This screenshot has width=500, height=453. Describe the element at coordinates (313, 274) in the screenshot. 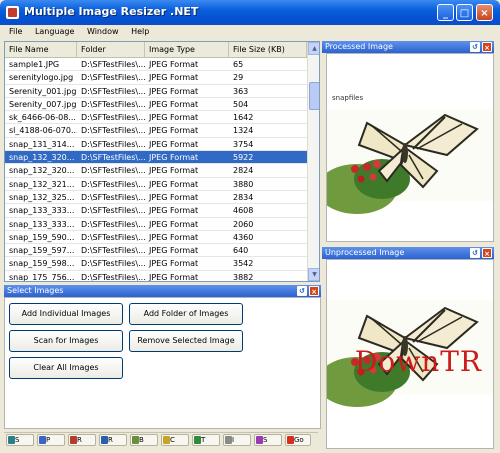

I see `scroll-down-button: ▼` at that location.